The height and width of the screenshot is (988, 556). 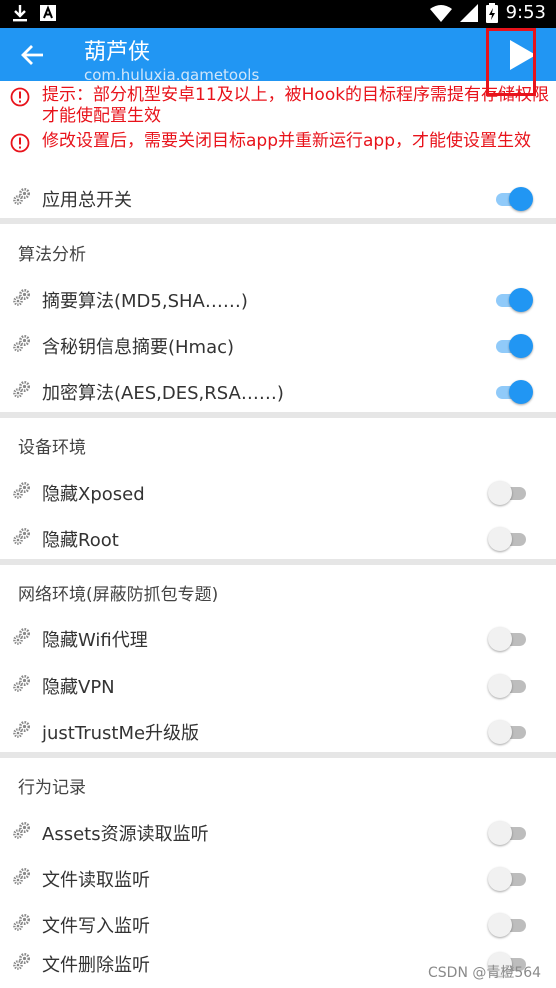 I want to click on warning-message: 修改设置后，需要关闭目标app并重新运行app，才能使设置生效, so click(x=280, y=142).